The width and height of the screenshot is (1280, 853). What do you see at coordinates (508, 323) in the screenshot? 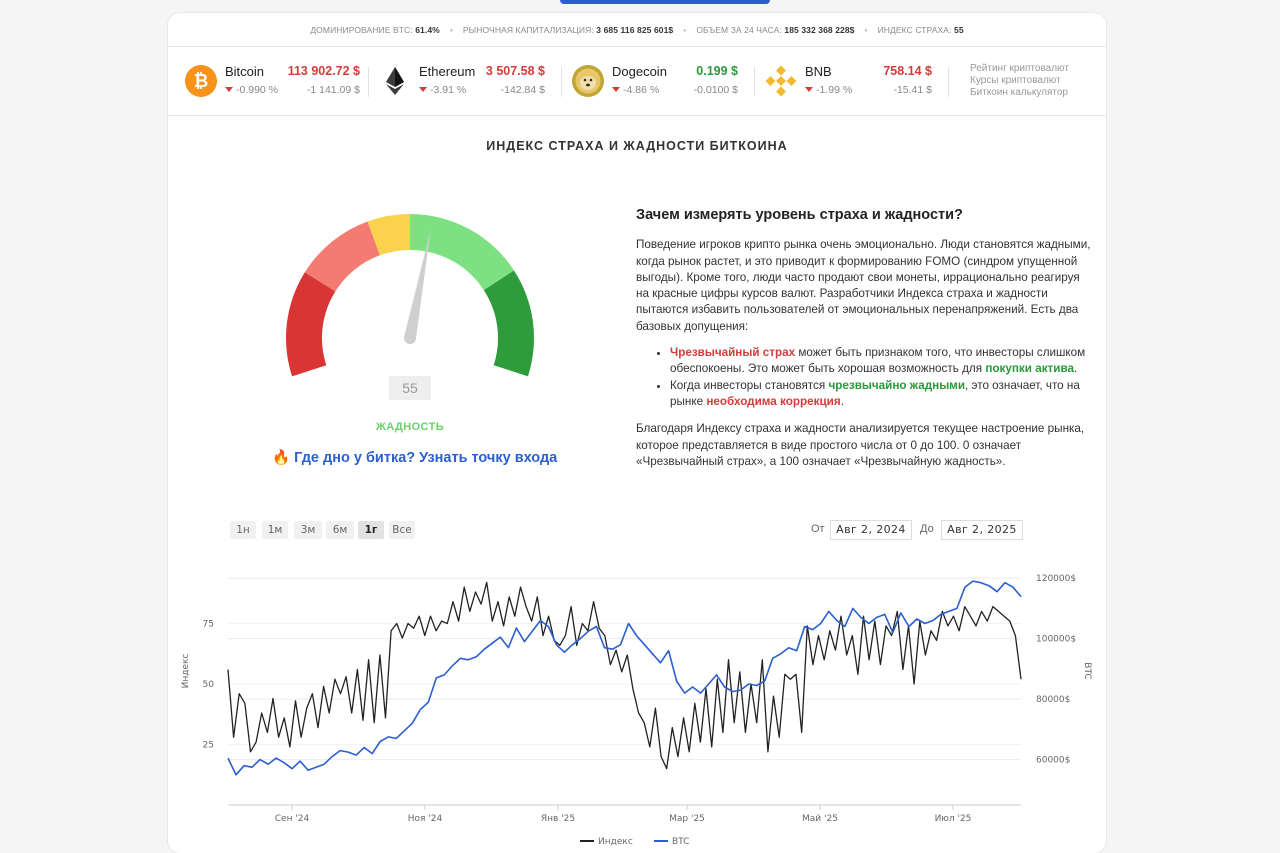
I see `gauge-segment-extreme-greed` at bounding box center [508, 323].